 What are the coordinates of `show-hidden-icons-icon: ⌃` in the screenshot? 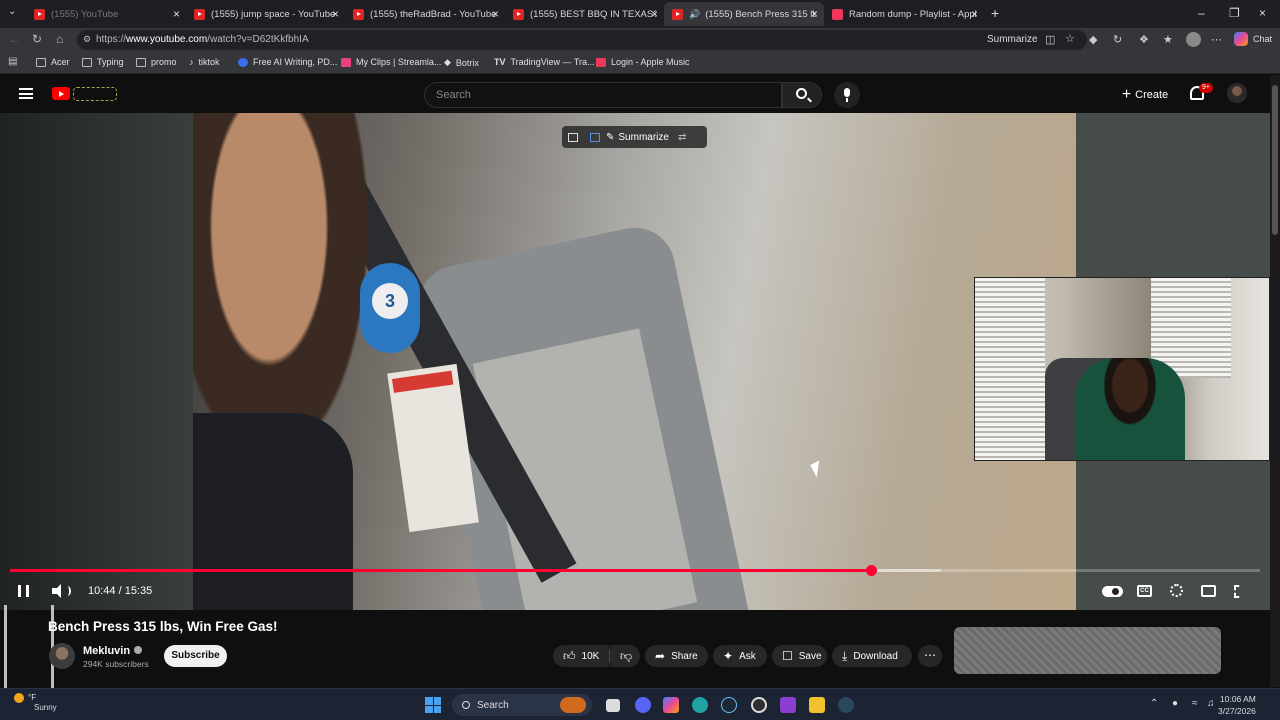 It's located at (1154, 703).